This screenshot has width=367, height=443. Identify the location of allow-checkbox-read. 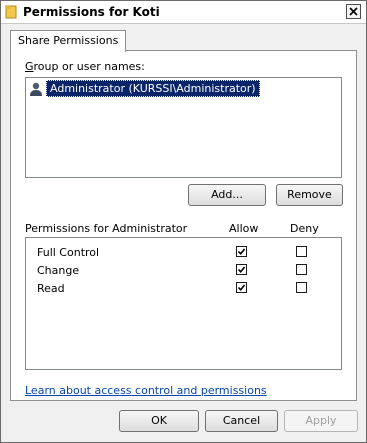
(241, 287).